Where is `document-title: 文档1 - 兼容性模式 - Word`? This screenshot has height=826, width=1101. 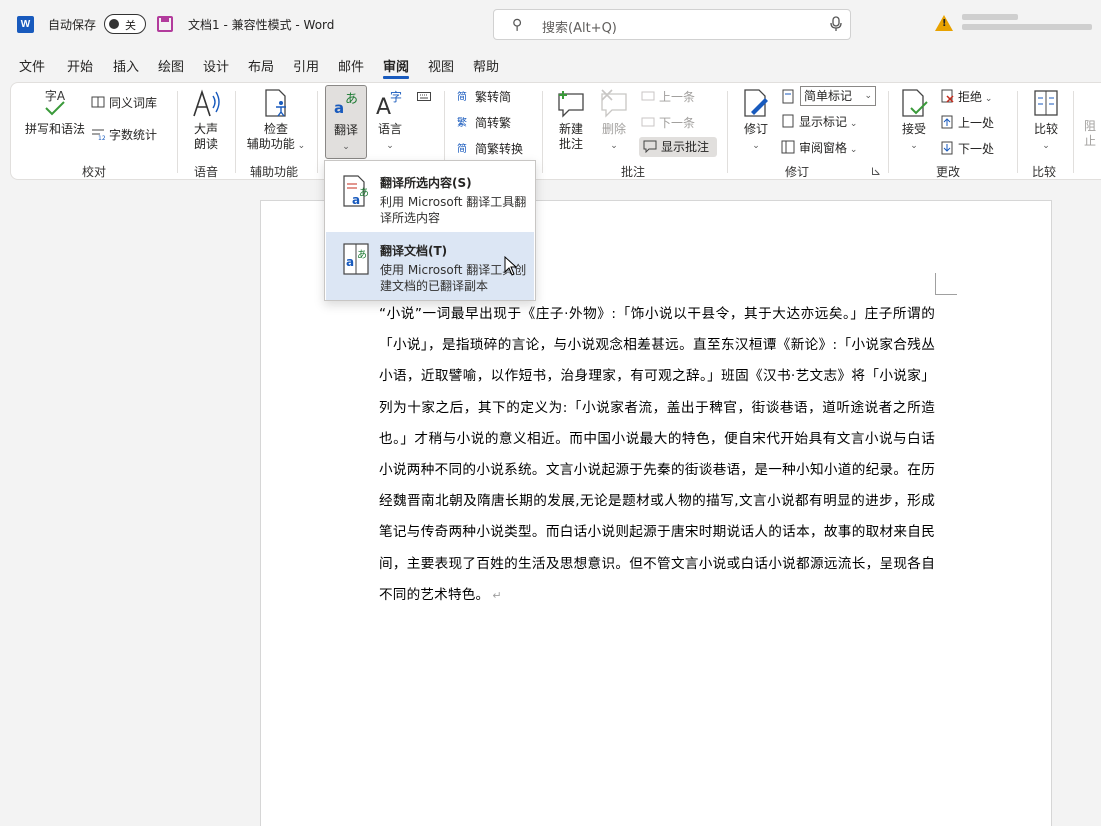 document-title: 文档1 - 兼容性模式 - Word is located at coordinates (261, 25).